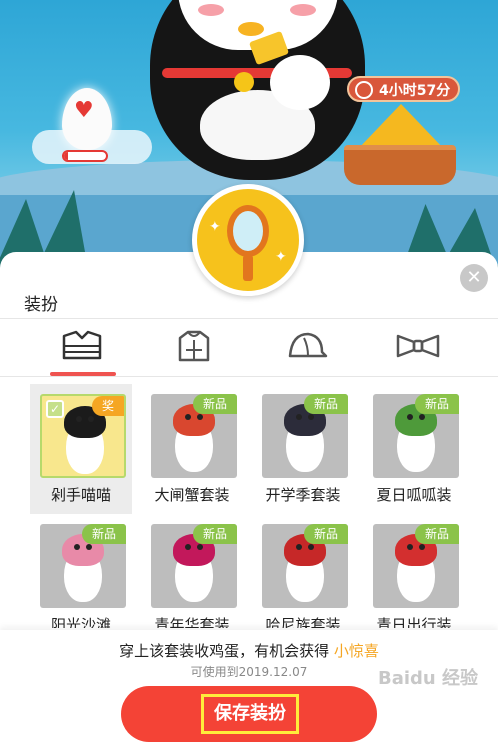 The height and width of the screenshot is (743, 498). I want to click on panel-title: 装扮, so click(41, 305).